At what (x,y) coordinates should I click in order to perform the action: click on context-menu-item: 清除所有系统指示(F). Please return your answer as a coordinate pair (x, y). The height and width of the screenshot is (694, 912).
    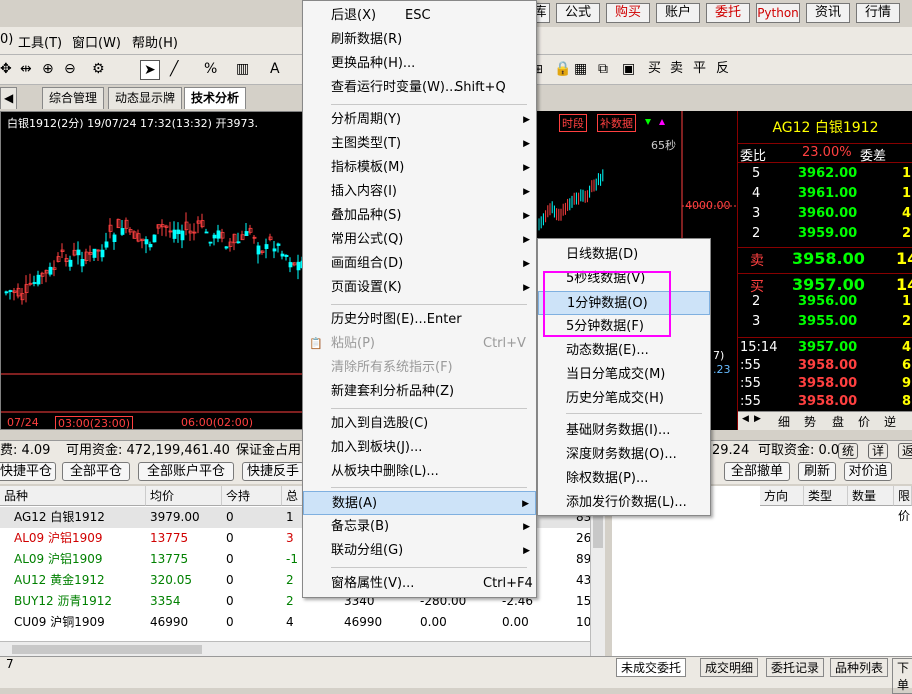
    Looking at the image, I should click on (419, 368).